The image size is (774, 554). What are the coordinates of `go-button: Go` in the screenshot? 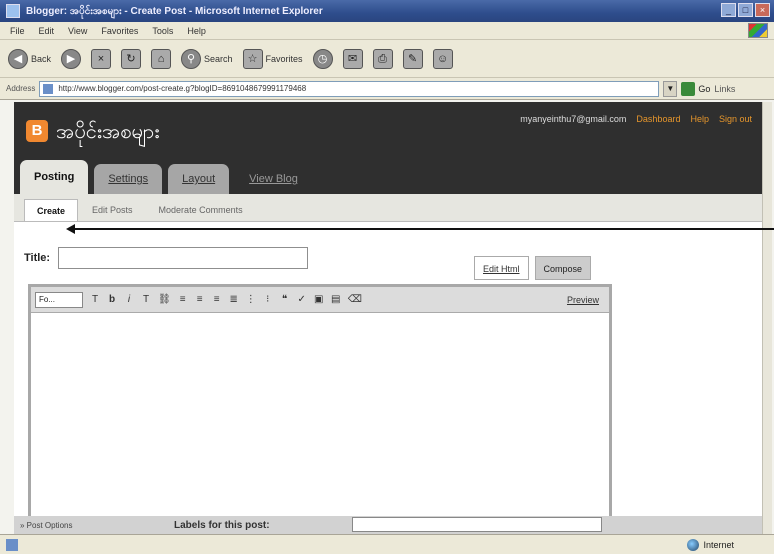 It's located at (695, 88).